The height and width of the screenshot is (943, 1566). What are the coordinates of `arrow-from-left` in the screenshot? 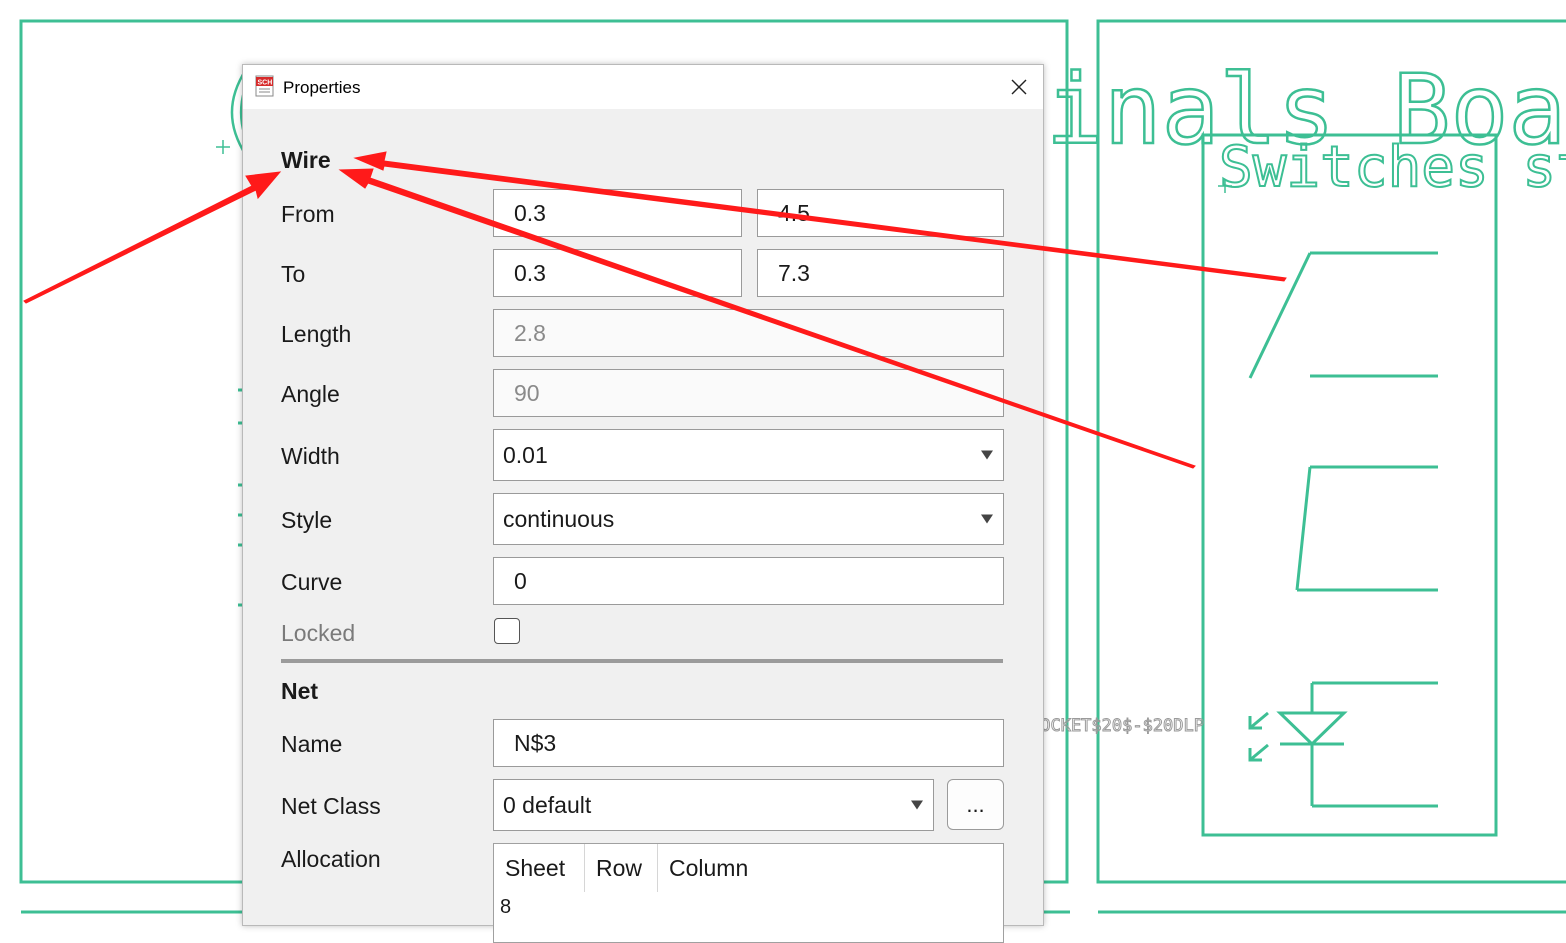 It's located at (152, 237).